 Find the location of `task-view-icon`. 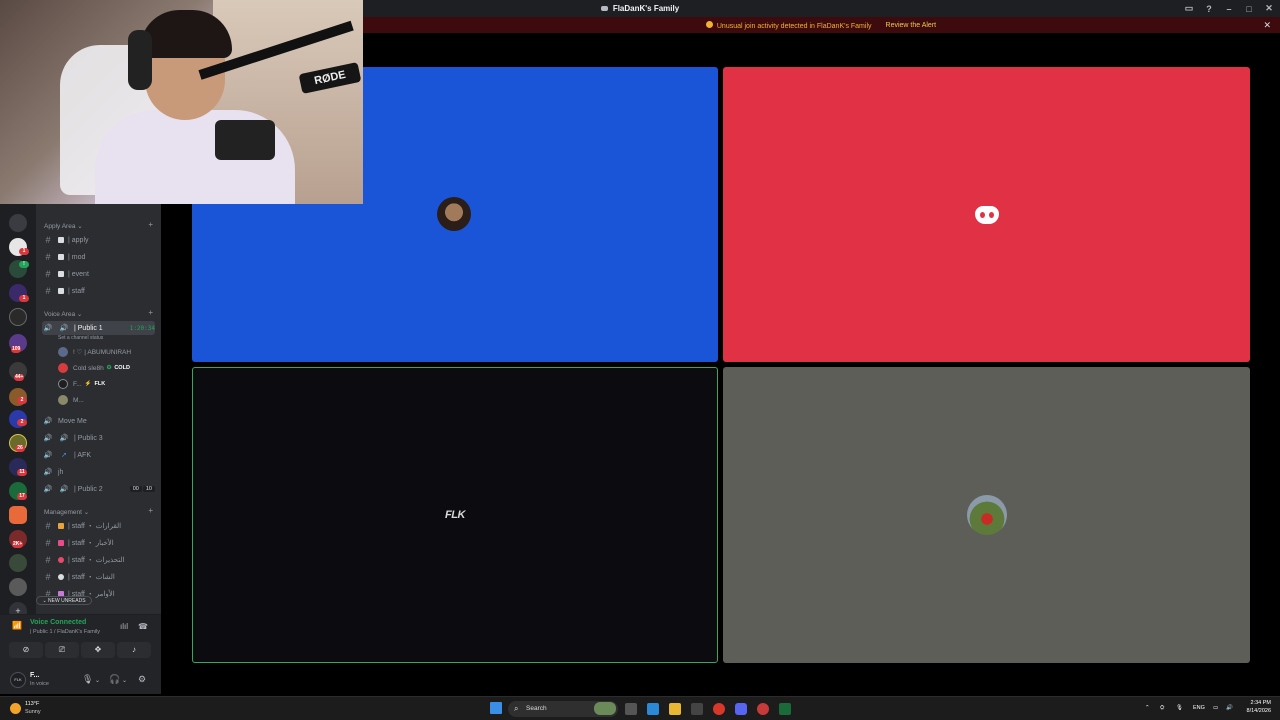

task-view-icon is located at coordinates (631, 709).